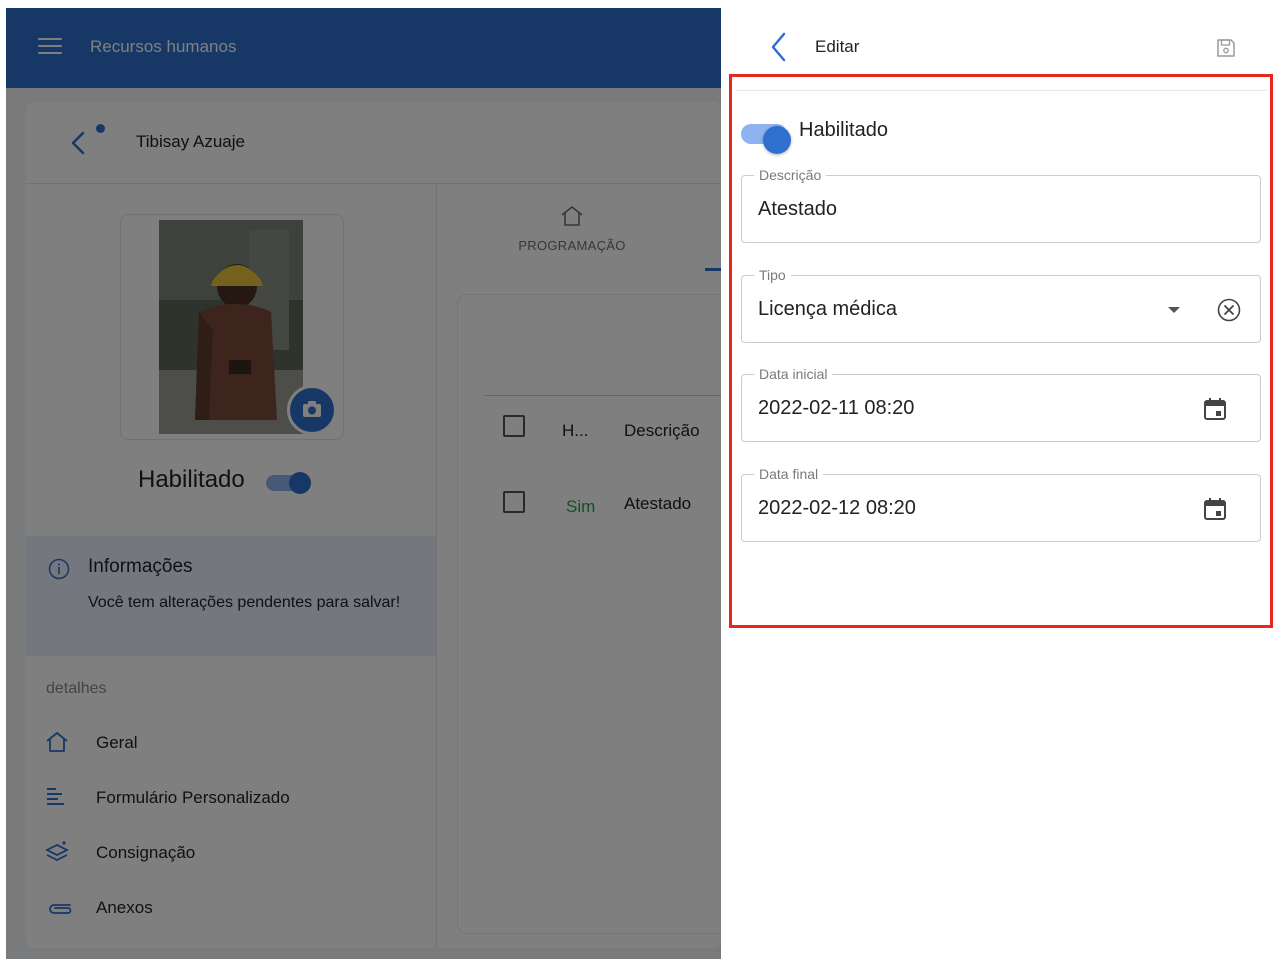  What do you see at coordinates (837, 46) in the screenshot?
I see `edit-title: Editar` at bounding box center [837, 46].